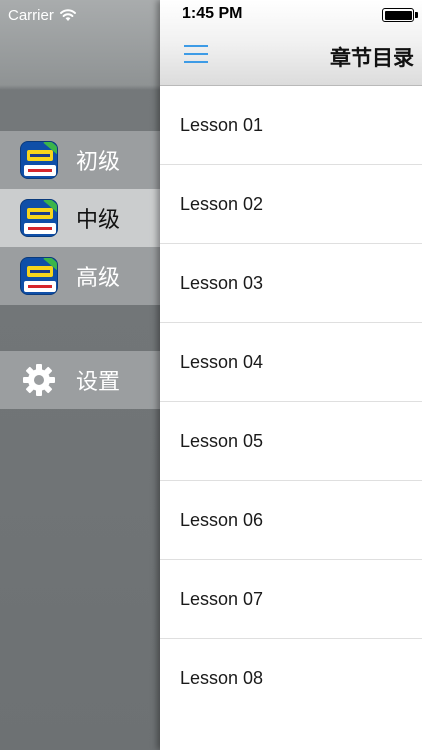  I want to click on hamburger-menu-icon, so click(197, 54).